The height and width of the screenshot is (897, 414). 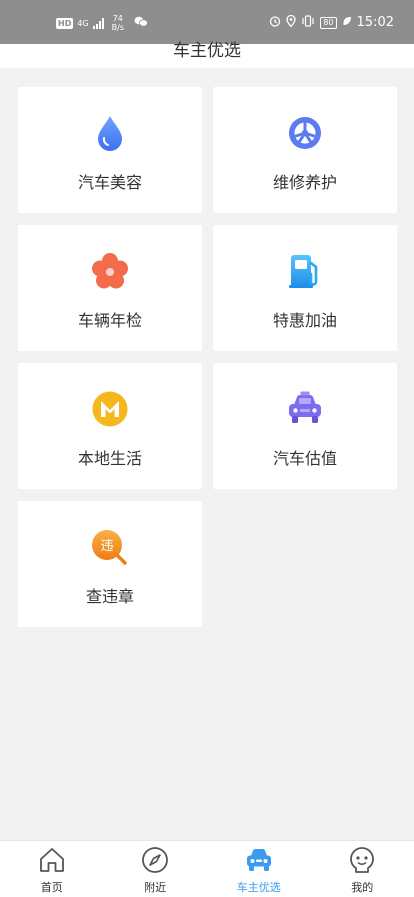 What do you see at coordinates (65, 23) in the screenshot?
I see `hd-badge: HD` at bounding box center [65, 23].